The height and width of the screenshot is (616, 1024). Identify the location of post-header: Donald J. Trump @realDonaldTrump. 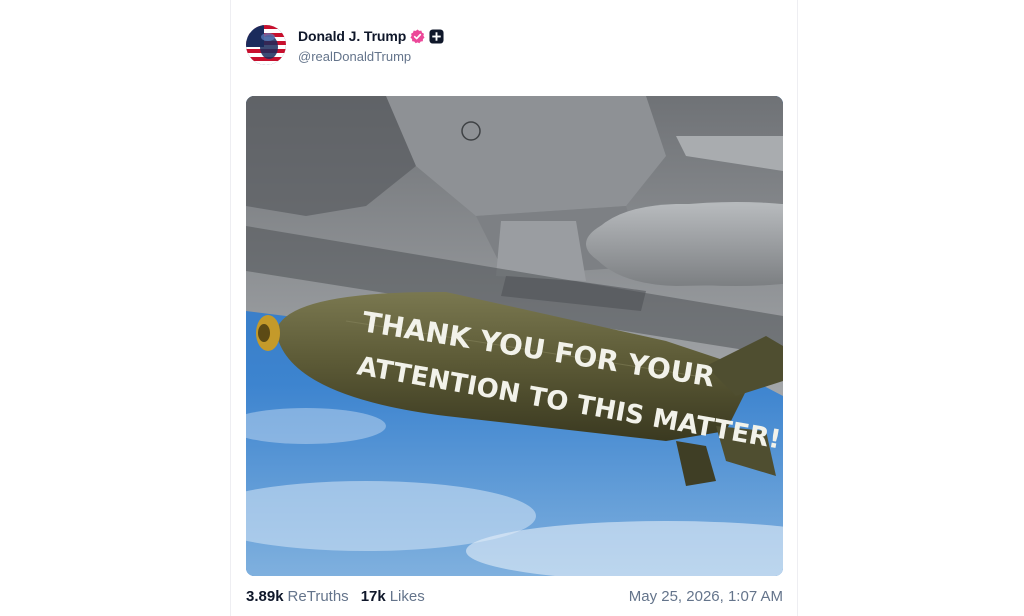
(345, 45).